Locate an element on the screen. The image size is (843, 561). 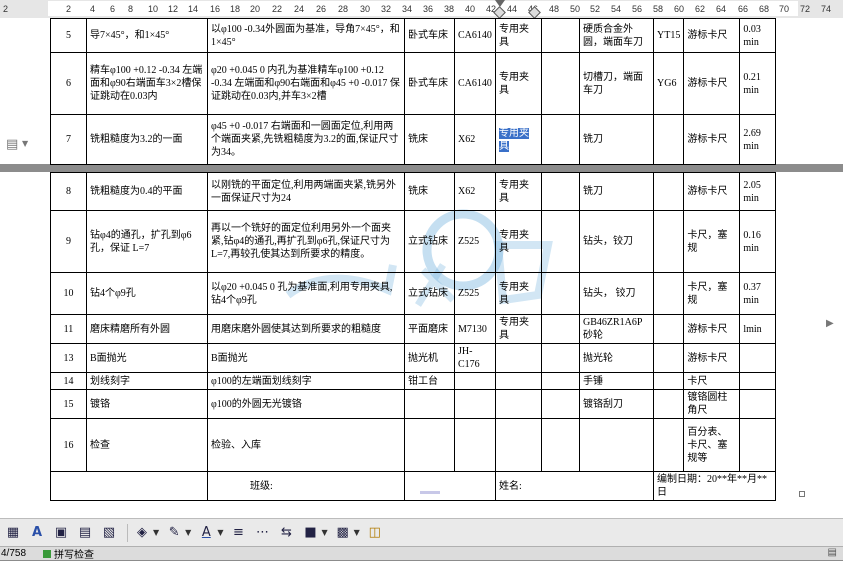
cell-tool: 切槽刀，端面车刀 is located at coordinates (616, 83).